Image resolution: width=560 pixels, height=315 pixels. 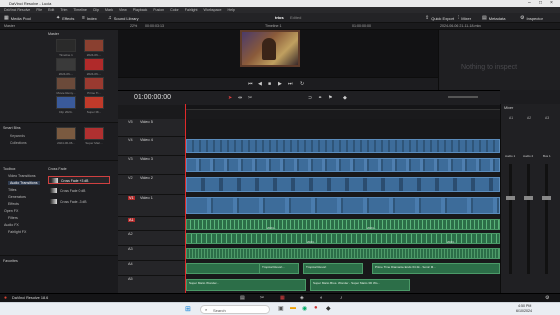 What do you see at coordinates (280, 84) in the screenshot?
I see `play-icon: ▶` at bounding box center [280, 84].